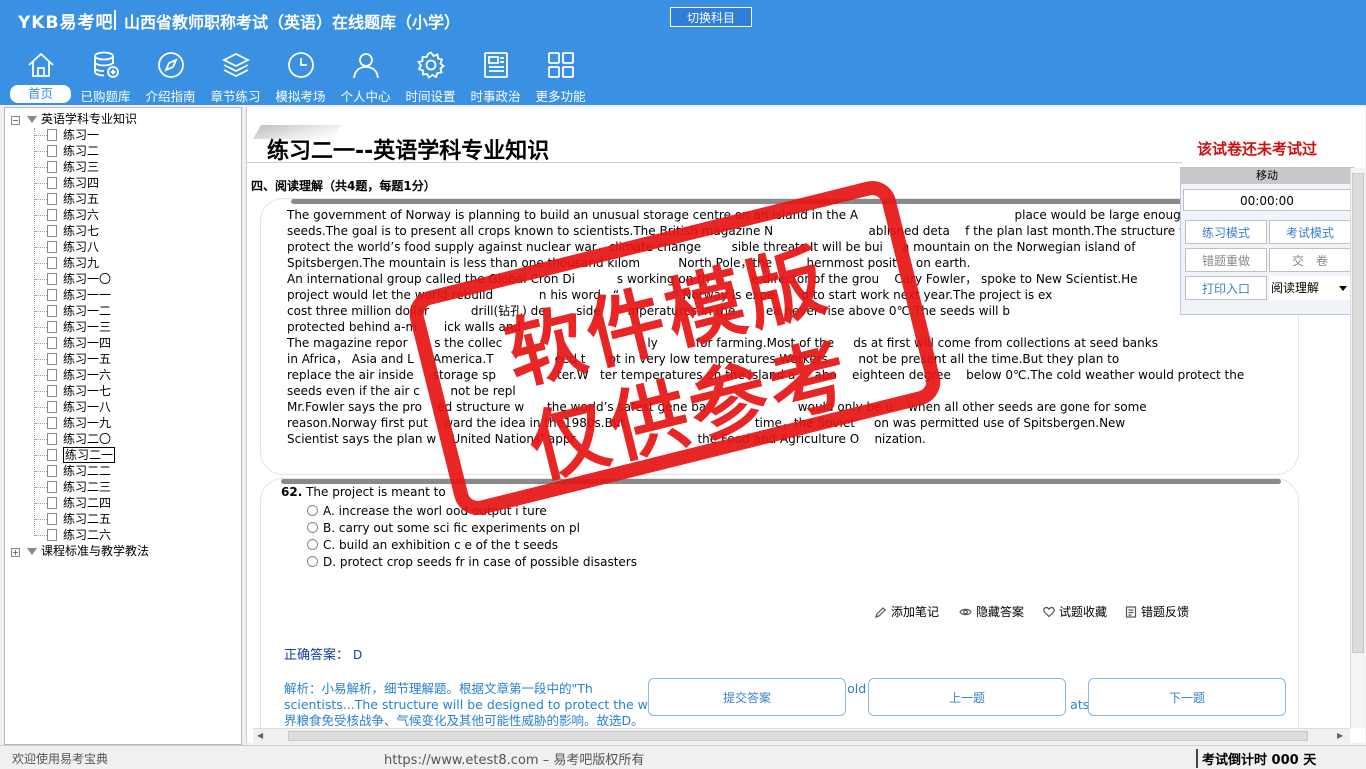 The image size is (1366, 769). Describe the element at coordinates (79, 311) in the screenshot. I see `tree-item: 练习一二` at that location.